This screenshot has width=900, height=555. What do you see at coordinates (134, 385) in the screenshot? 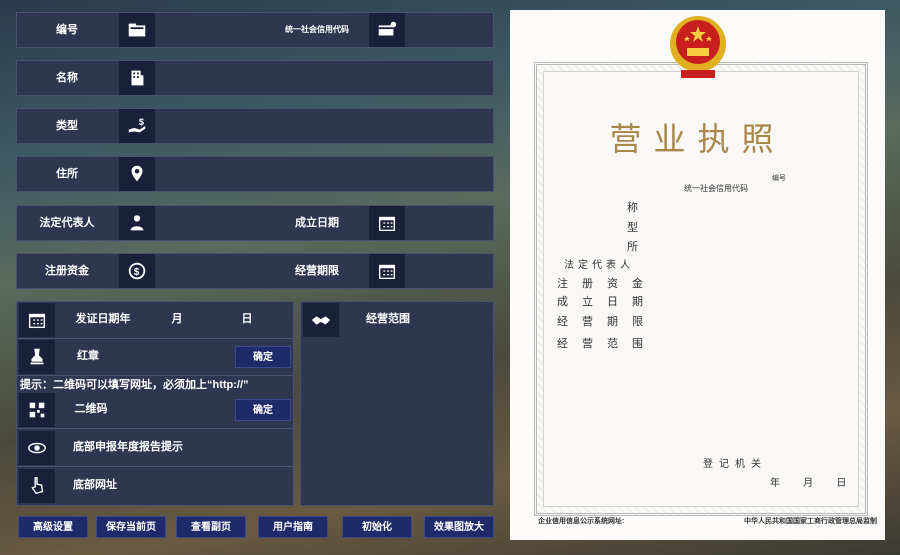
I see `hint-text: 提示：二维码可以填写网址，必须加上“http://”` at bounding box center [134, 385].